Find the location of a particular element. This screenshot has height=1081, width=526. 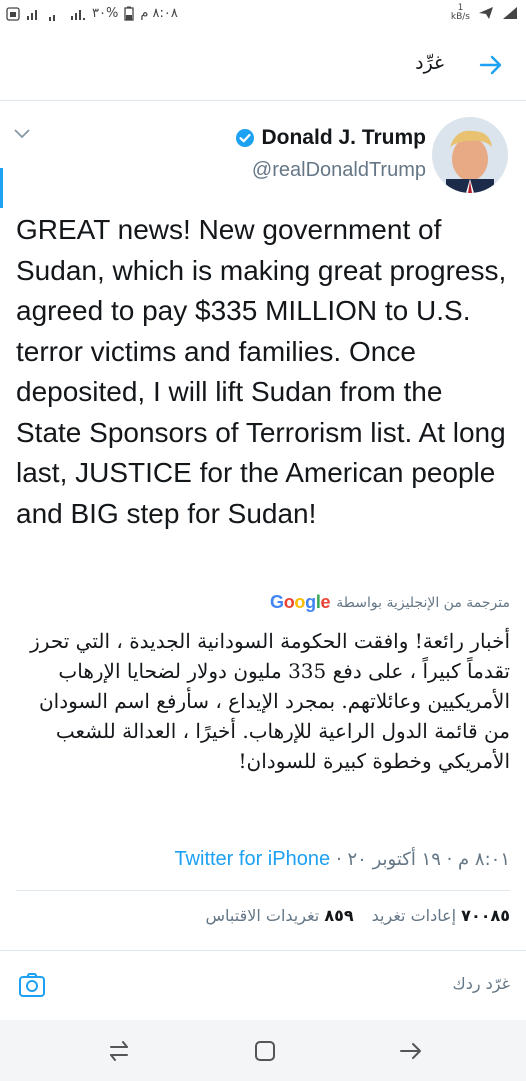

quotes-count: ٨٥٩ is located at coordinates (339, 915).